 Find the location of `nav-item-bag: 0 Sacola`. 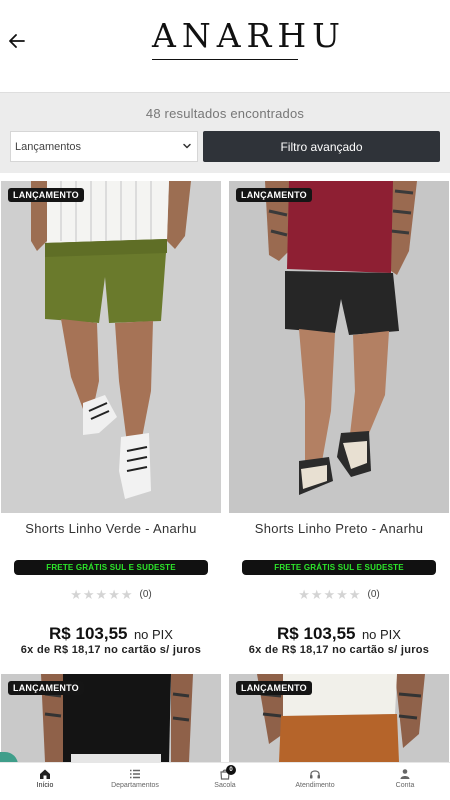

nav-item-bag: 0 Sacola is located at coordinates (225, 781).